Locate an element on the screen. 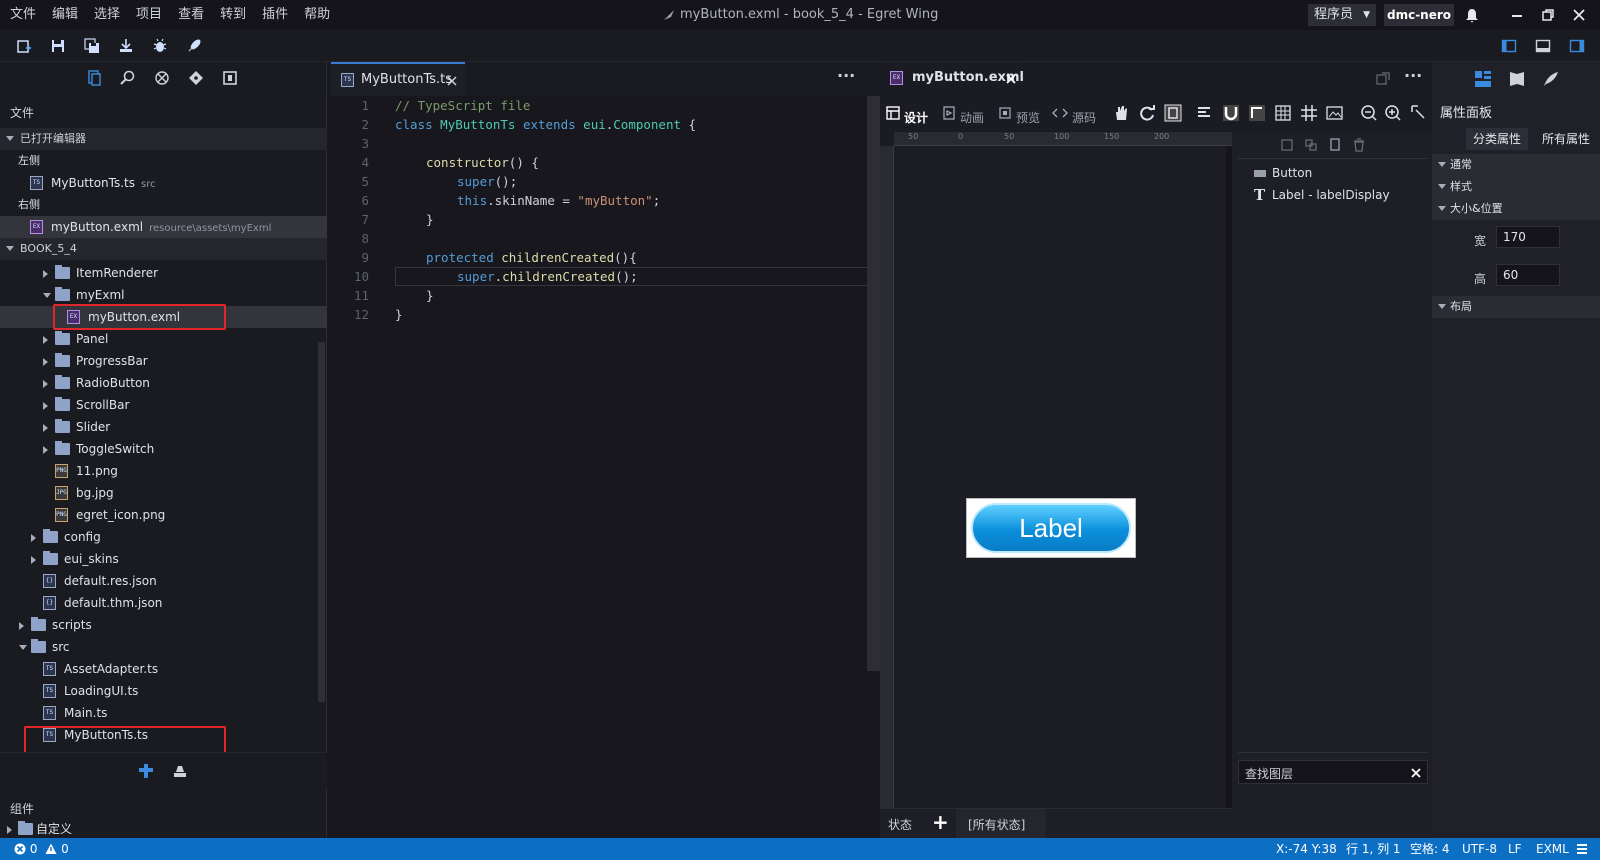 This screenshot has height=860, width=1600. close-icon is located at coordinates (1579, 15).